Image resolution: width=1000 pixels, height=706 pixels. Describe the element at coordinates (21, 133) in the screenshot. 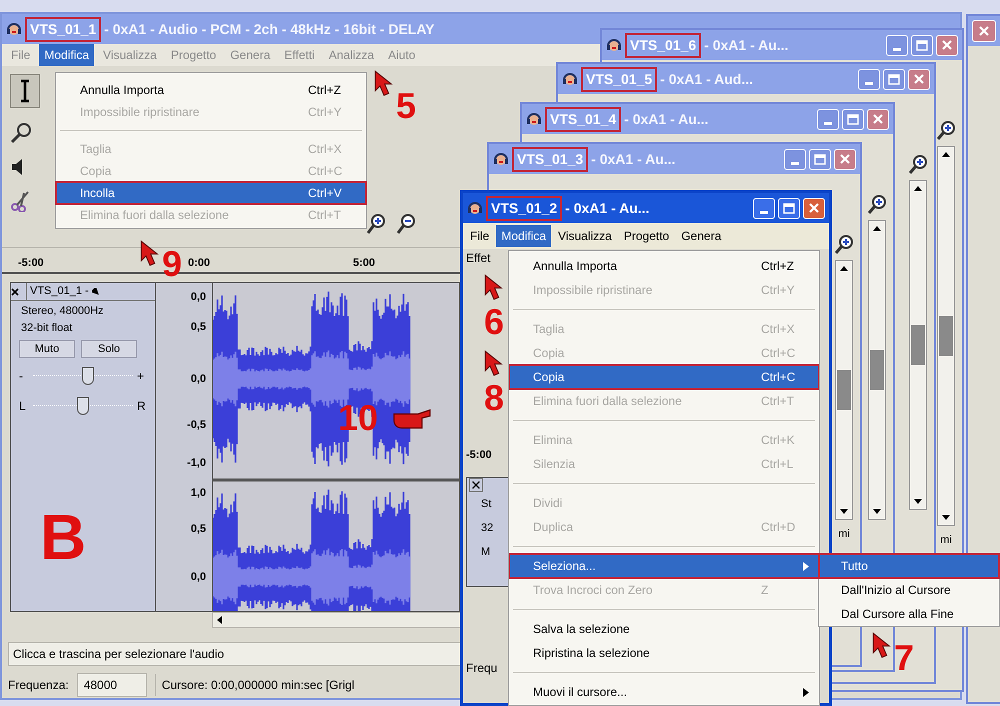

I see `magnifier-icon` at that location.